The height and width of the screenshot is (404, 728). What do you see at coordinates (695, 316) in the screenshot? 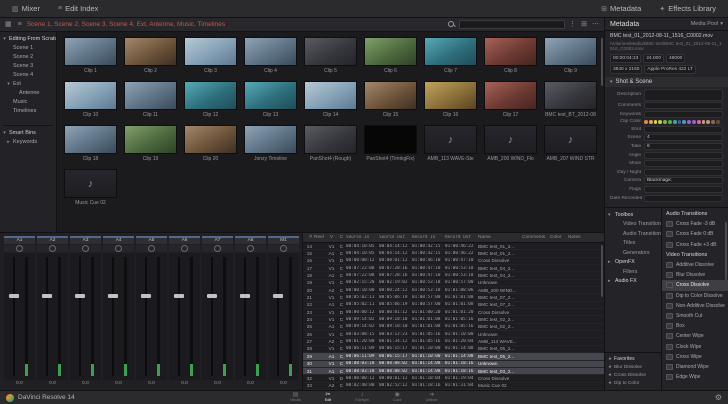
I see `transition-item: Smooth Cut` at bounding box center [695, 316].